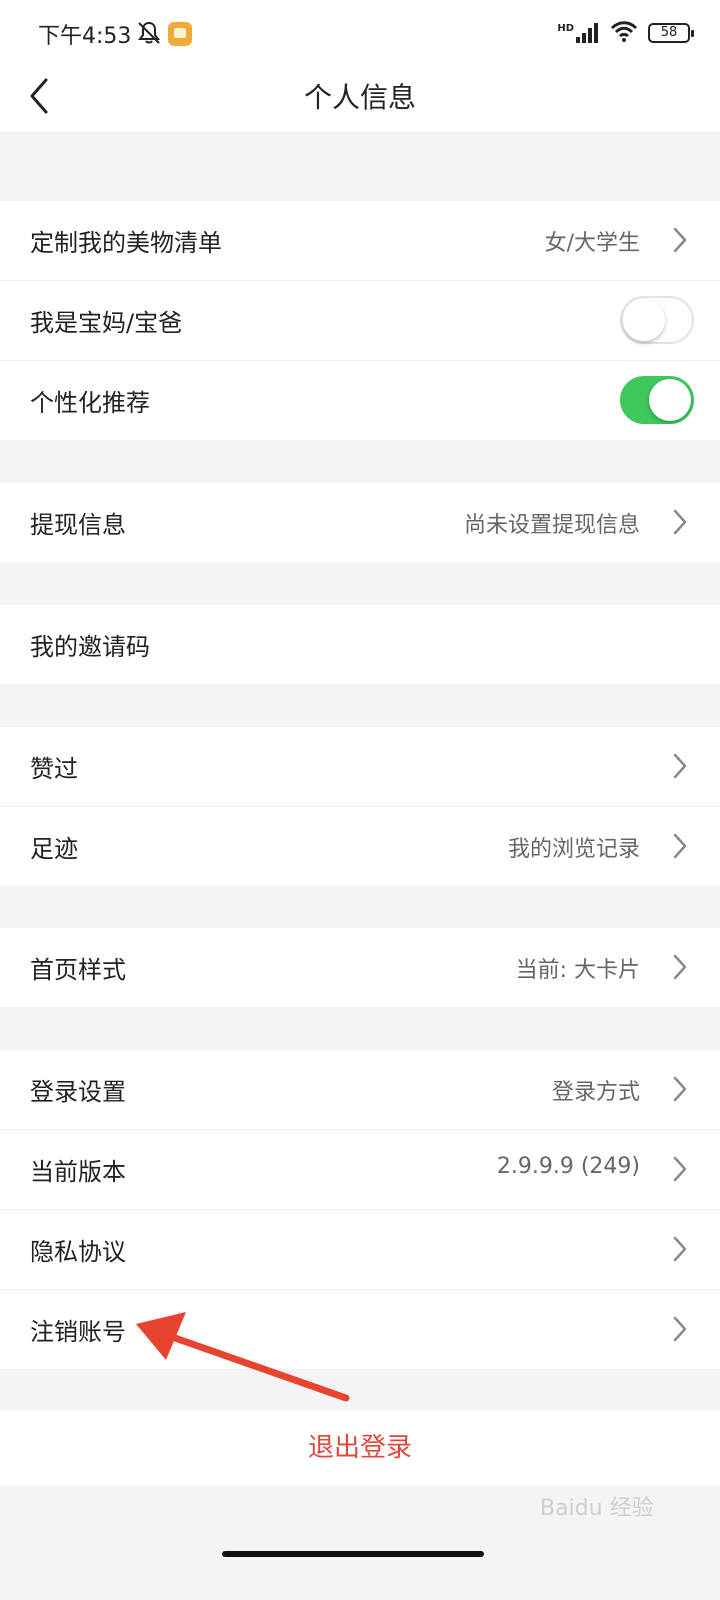 The width and height of the screenshot is (720, 1600). Describe the element at coordinates (126, 243) in the screenshot. I see `row-label: 定制我的美物清单` at that location.